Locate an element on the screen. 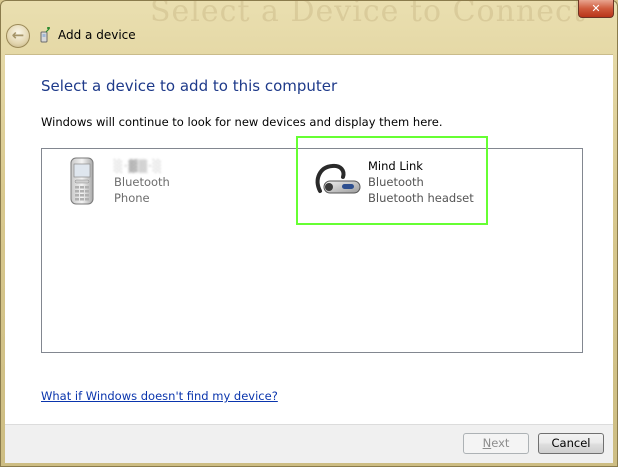  page-heading: Select a device to add to this computer is located at coordinates (189, 86).